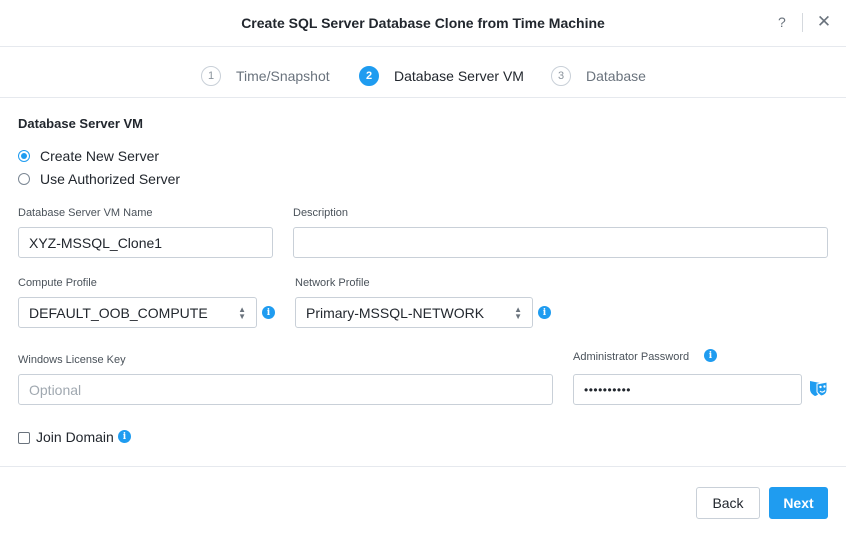  What do you see at coordinates (283, 76) in the screenshot?
I see `step-label: Time/Snapshot` at bounding box center [283, 76].